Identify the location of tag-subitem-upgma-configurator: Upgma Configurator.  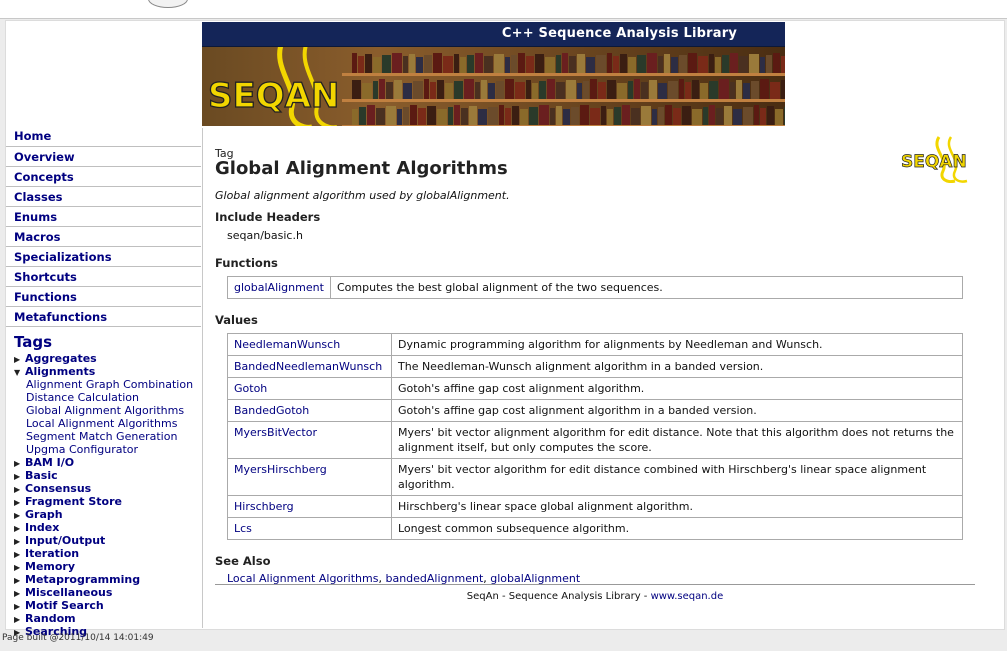
(103, 449).